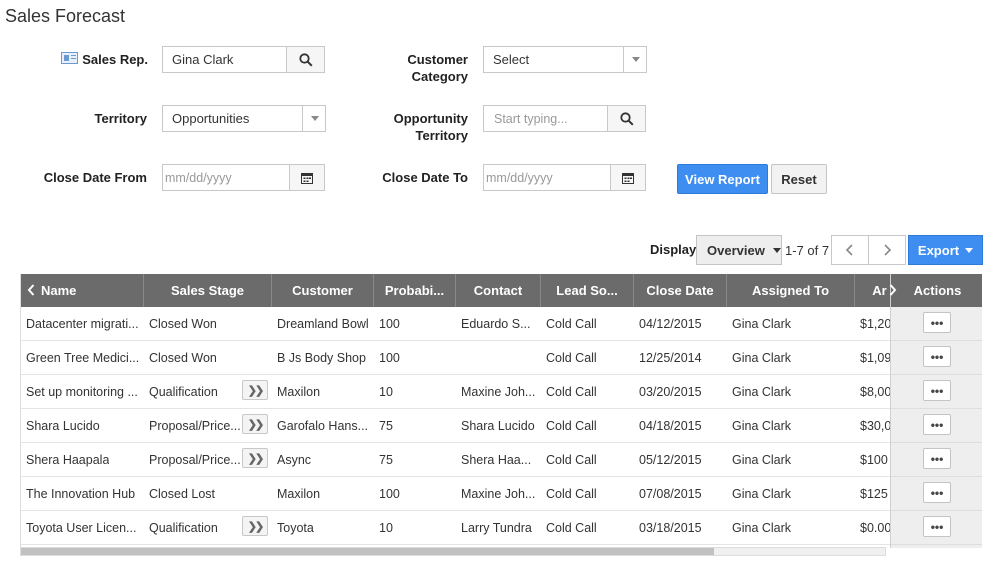 The width and height of the screenshot is (994, 564). What do you see at coordinates (425, 177) in the screenshot?
I see `close-date-to-label: Close Date To` at bounding box center [425, 177].